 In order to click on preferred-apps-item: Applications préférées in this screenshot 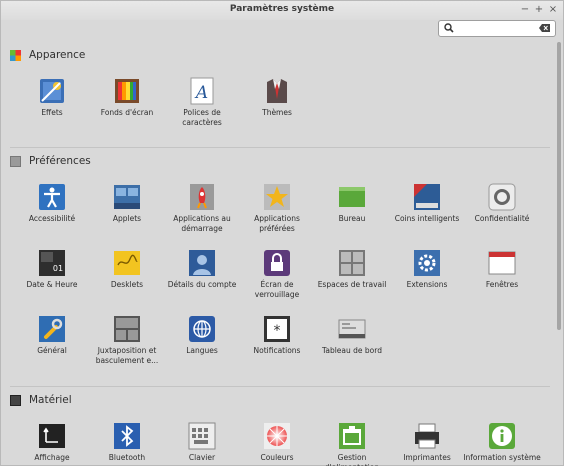, I will do `click(277, 214)`.